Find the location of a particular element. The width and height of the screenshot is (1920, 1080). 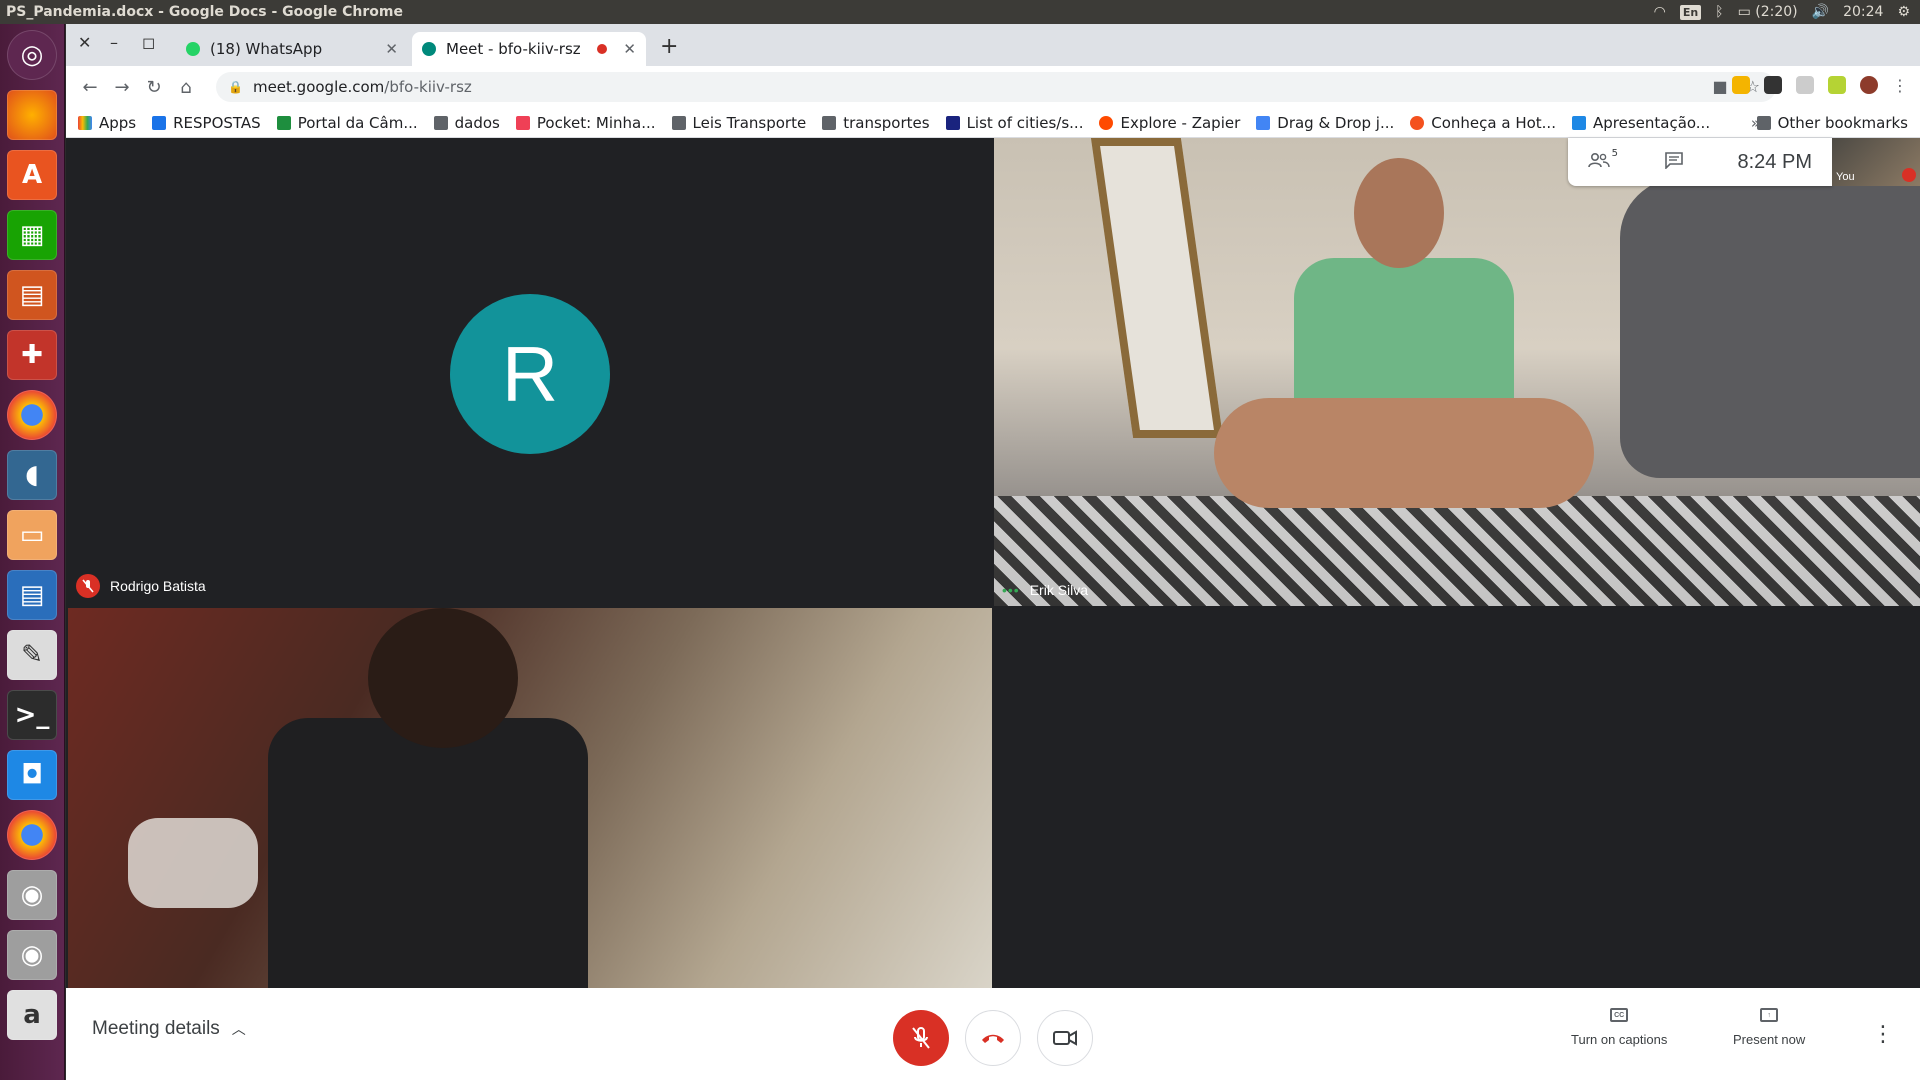

system-clock: 20:24 is located at coordinates (1863, 12).